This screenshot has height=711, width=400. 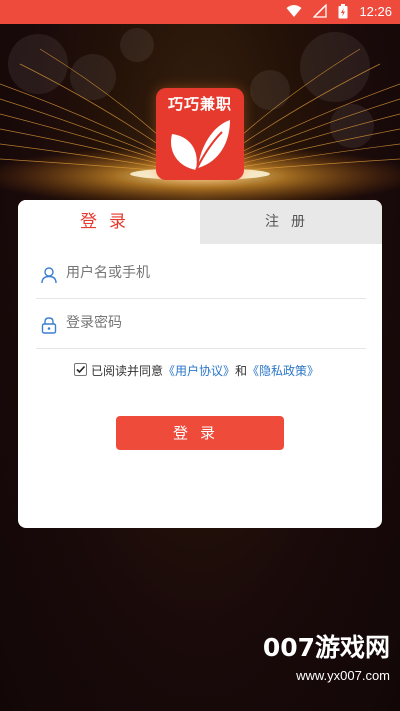 What do you see at coordinates (49, 327) in the screenshot?
I see `lock-icon` at bounding box center [49, 327].